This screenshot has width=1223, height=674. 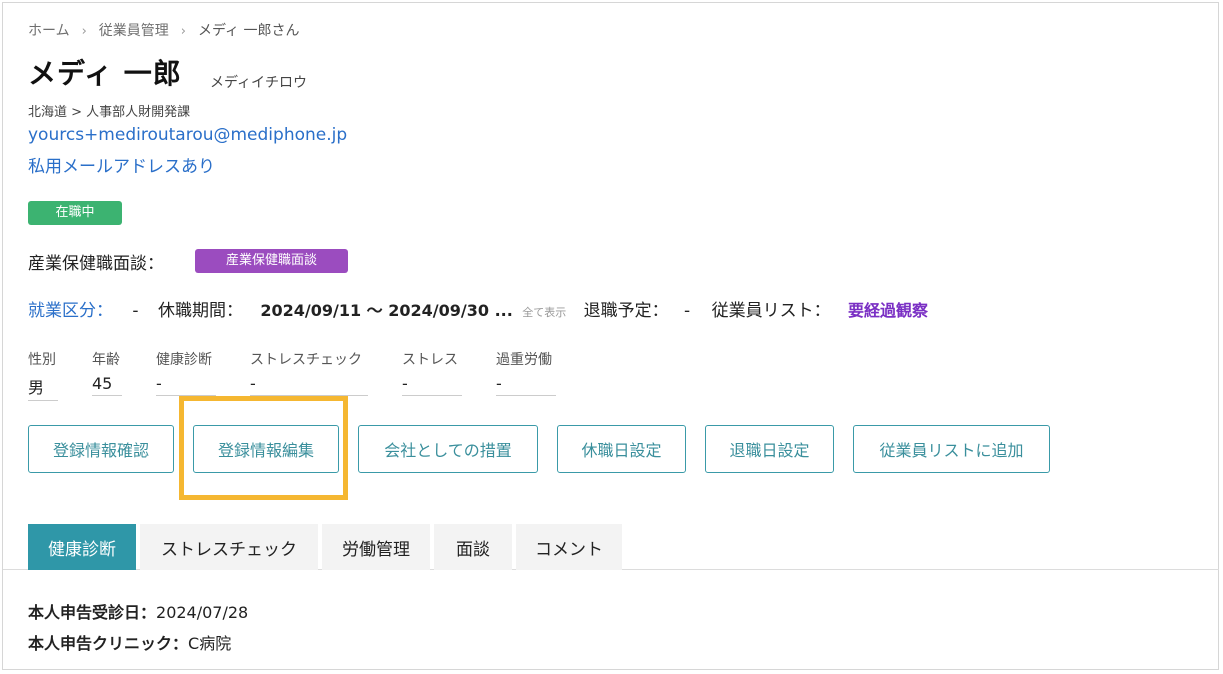 I want to click on stat-age: 年齢 45, so click(x=107, y=372).